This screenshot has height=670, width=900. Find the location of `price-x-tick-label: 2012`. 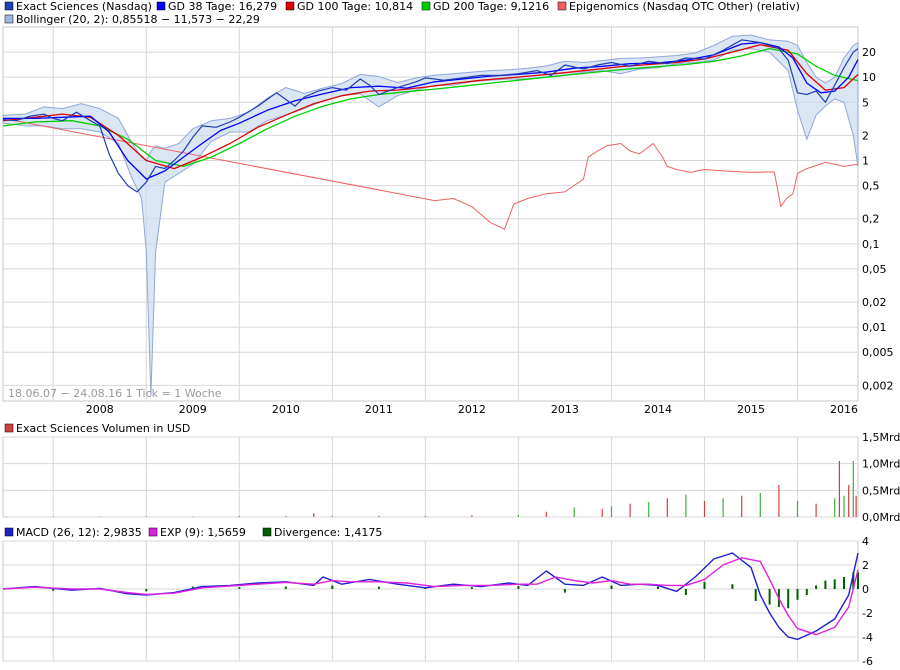

price-x-tick-label: 2012 is located at coordinates (472, 409).